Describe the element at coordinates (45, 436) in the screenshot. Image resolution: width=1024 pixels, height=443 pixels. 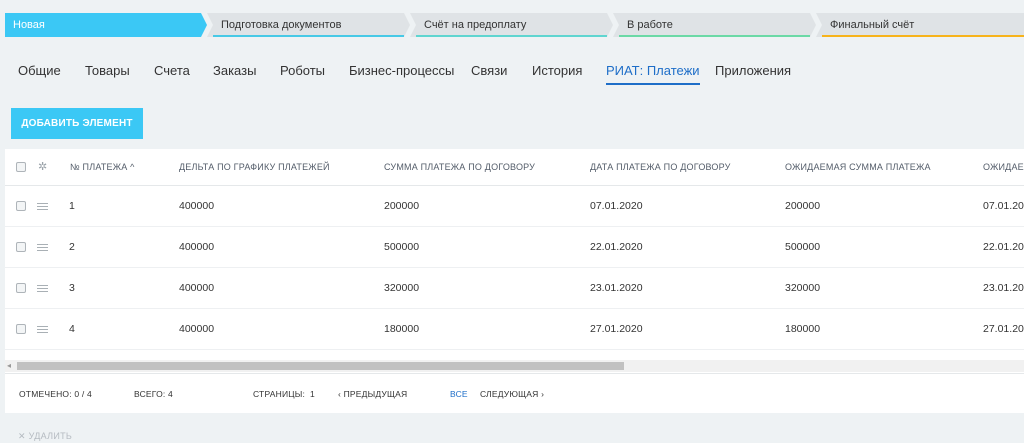
I see `delete-button: ✕ УДАЛИТЬ` at that location.